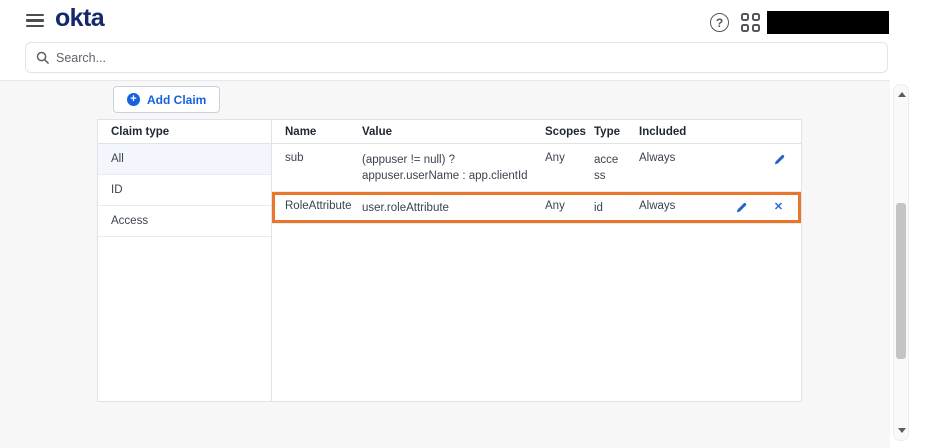  Describe the element at coordinates (536, 132) in the screenshot. I see `claims-header-row: Name Value Scopes Type Included` at that location.